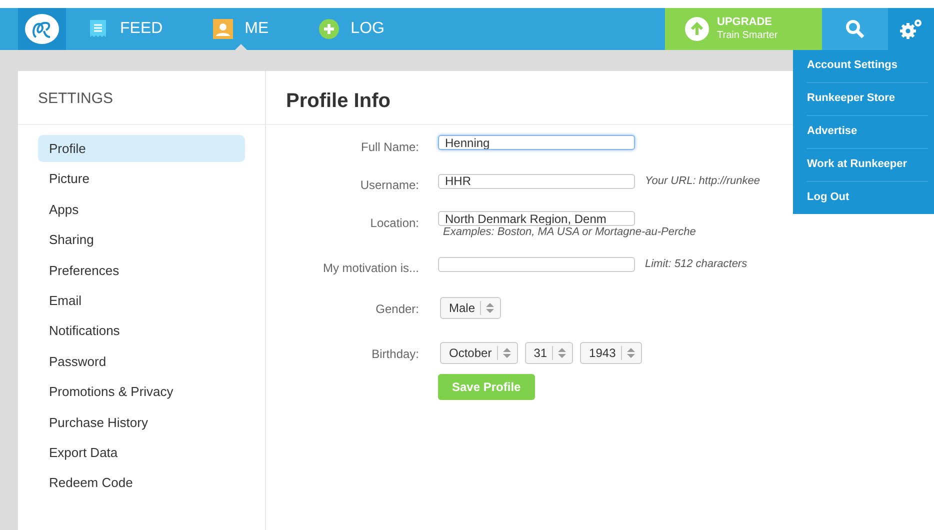  I want to click on search-button, so click(855, 29).